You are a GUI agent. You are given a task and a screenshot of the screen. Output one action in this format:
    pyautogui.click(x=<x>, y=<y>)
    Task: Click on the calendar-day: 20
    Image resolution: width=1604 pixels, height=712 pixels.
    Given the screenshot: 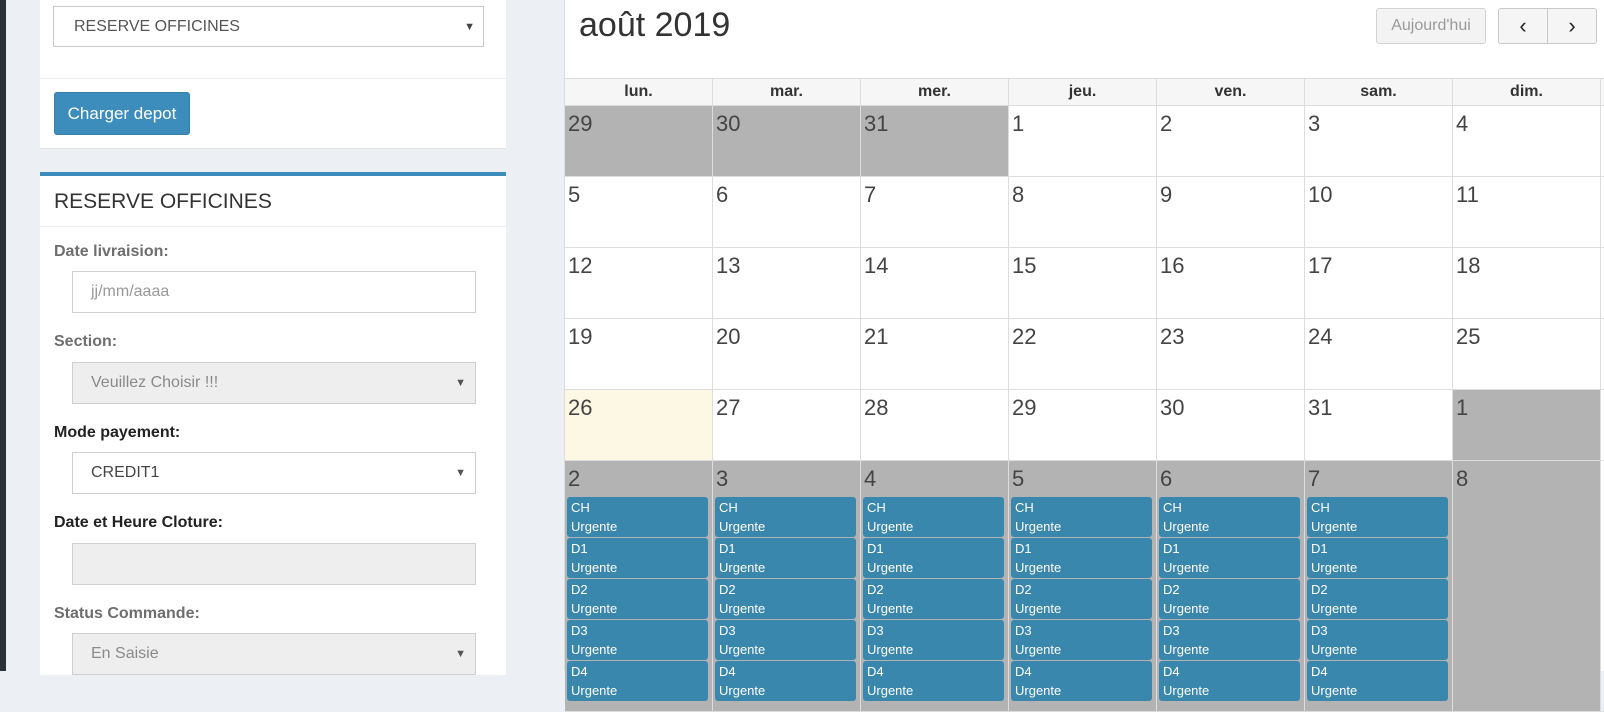 What is the action you would take?
    pyautogui.click(x=787, y=354)
    